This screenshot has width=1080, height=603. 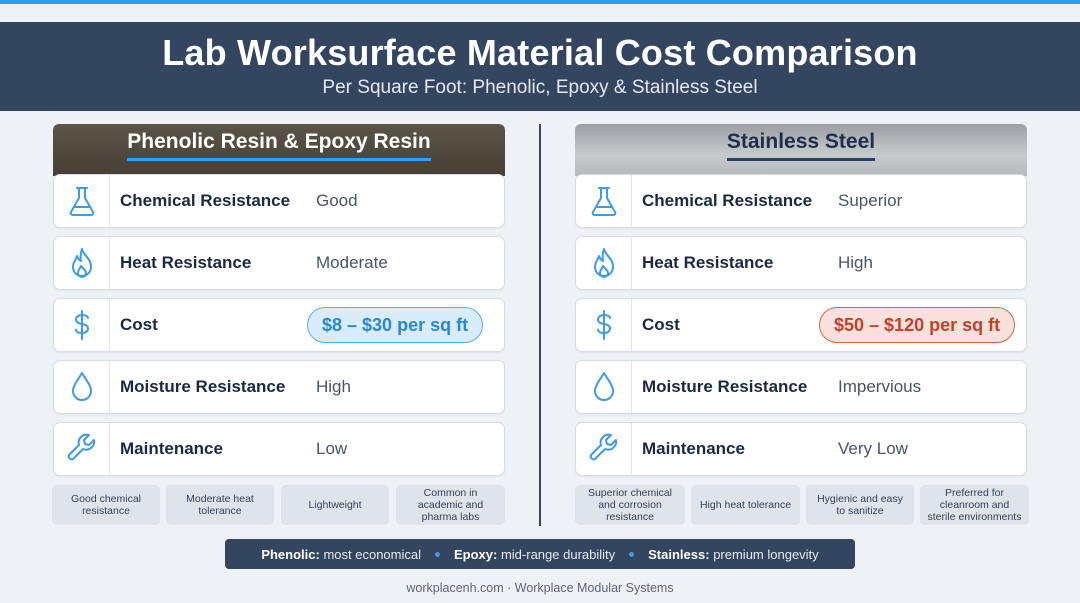 I want to click on feature-chip: Common in academic and pharma labs, so click(x=450, y=505).